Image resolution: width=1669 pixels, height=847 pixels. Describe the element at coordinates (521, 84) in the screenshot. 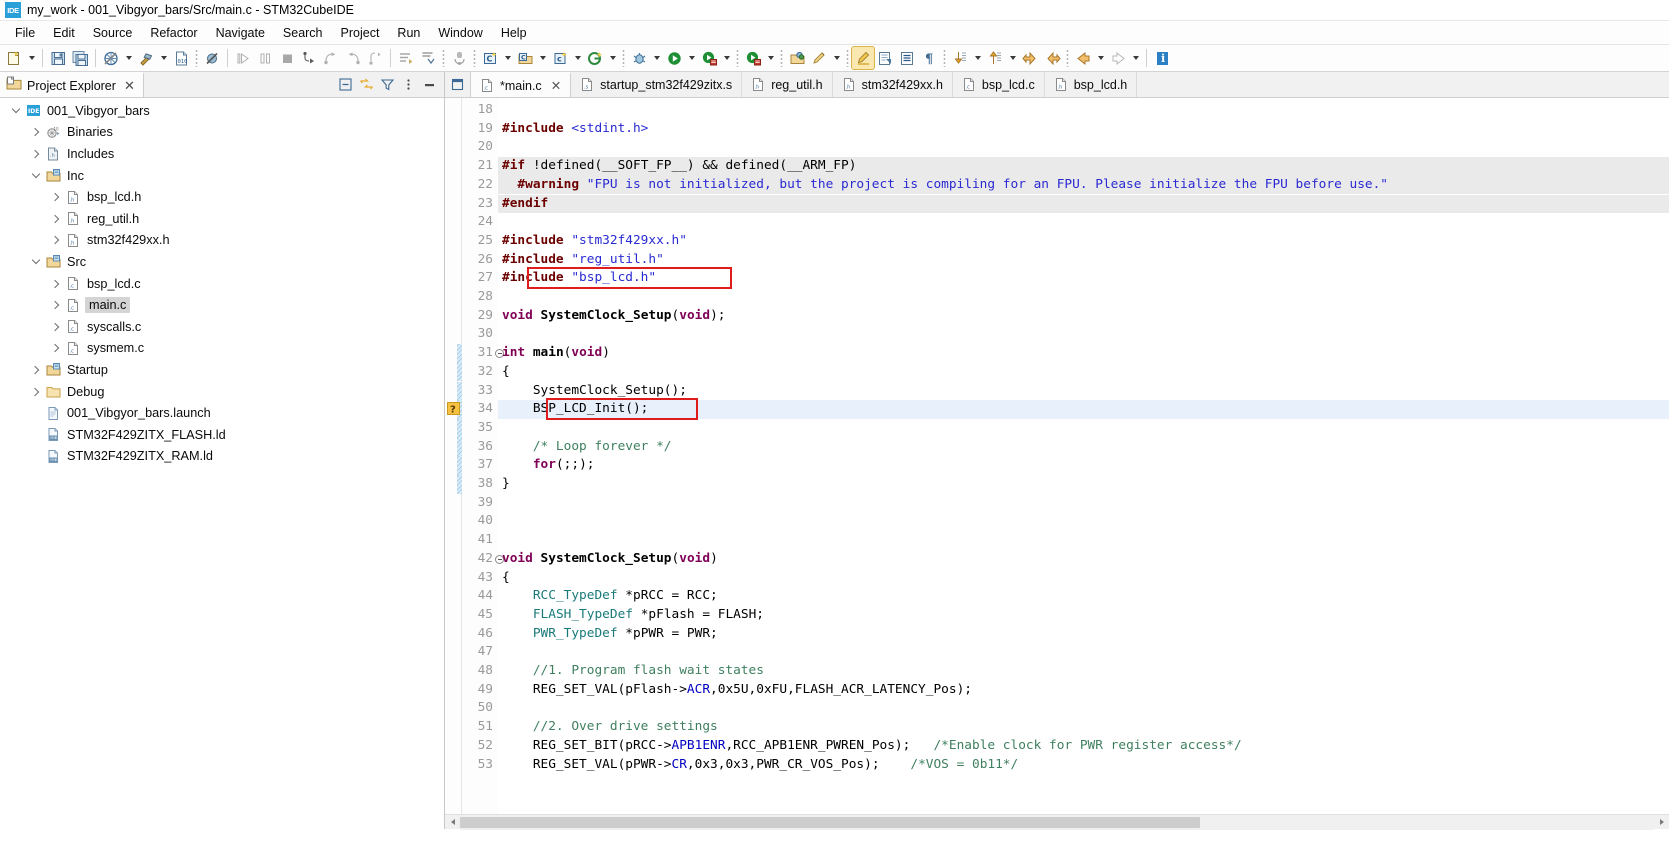

I see `editor-tab--main-c: .c *main.c ✕` at that location.